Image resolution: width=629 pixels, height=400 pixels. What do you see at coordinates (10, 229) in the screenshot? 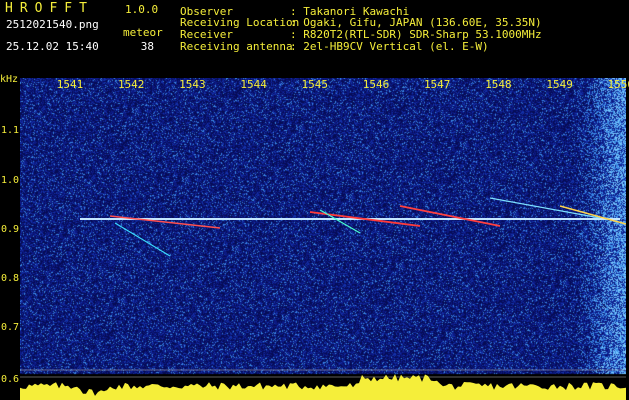
I see `y-tick-label: 0.9` at bounding box center [10, 229].